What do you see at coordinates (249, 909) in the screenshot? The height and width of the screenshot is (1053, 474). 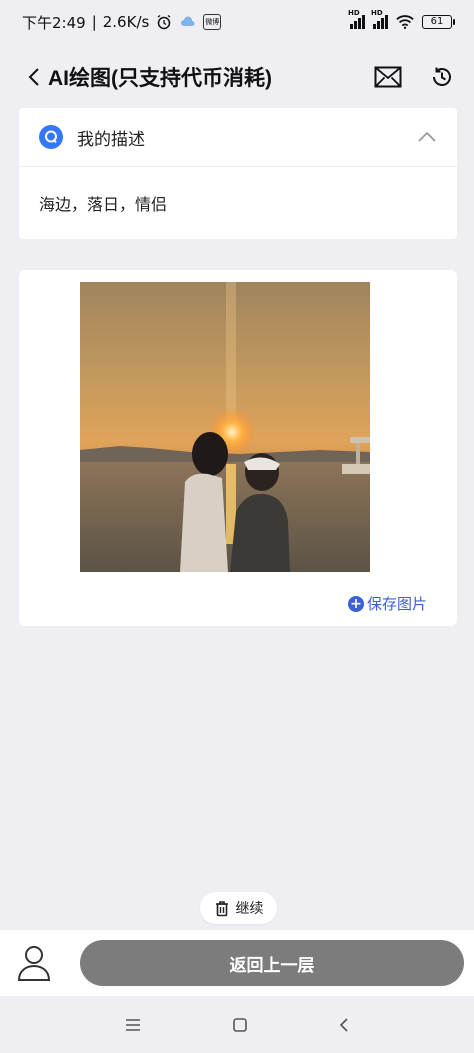 I see `continue-label: 继续` at bounding box center [249, 909].